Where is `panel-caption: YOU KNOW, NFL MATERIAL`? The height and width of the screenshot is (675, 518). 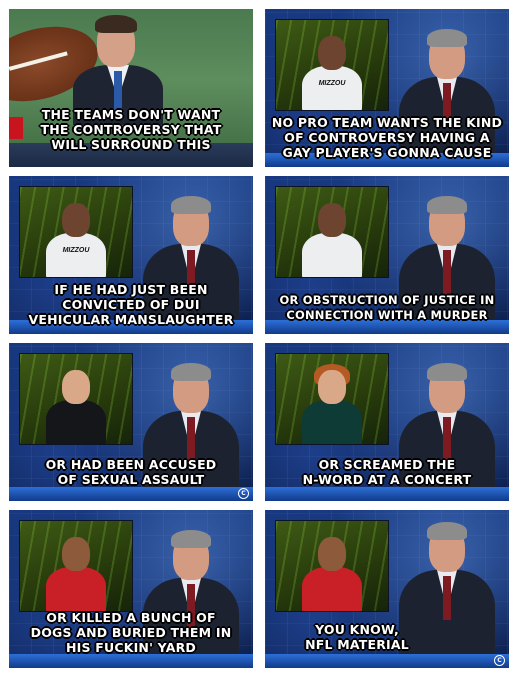 panel-caption: YOU KNOW, NFL MATERIAL is located at coordinates (387, 637).